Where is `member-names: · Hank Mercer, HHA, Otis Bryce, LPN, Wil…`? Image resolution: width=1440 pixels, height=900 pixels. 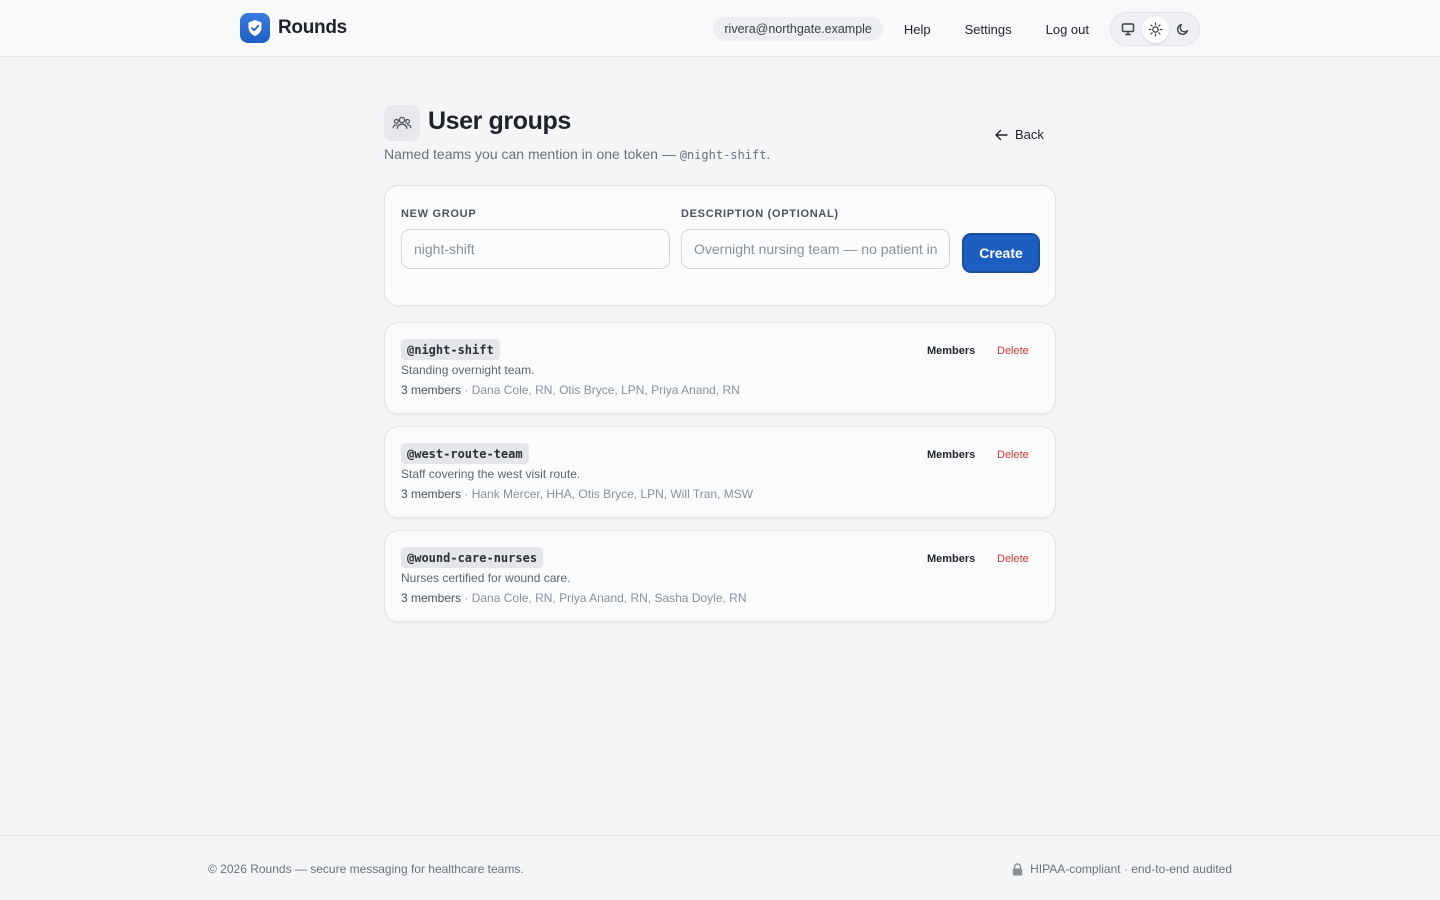
member-names: · Hank Mercer, HHA, Otis Bryce, LPN, Wil… is located at coordinates (609, 494).